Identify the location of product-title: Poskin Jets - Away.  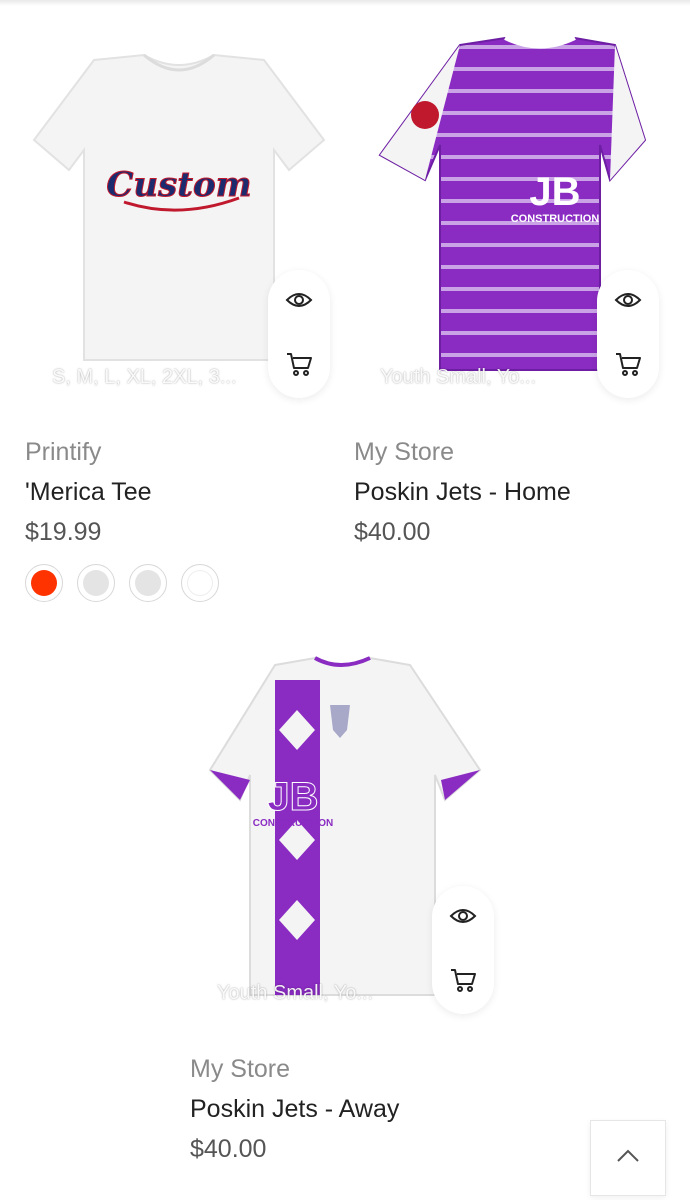
(294, 1109).